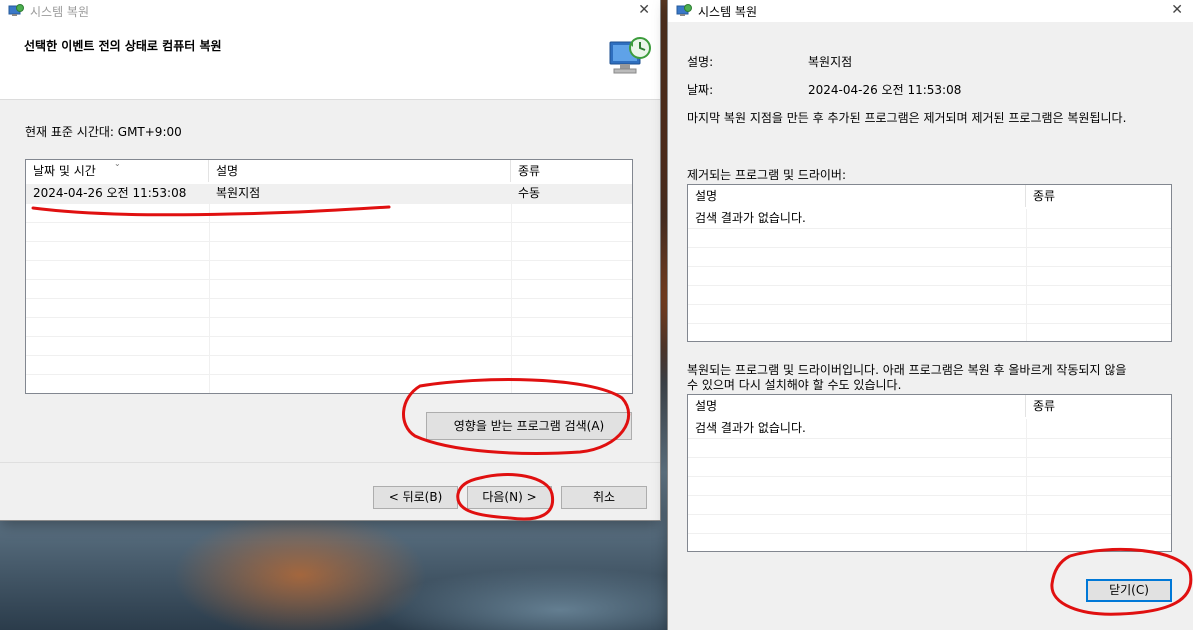  I want to click on cancel-button: 취소, so click(604, 497).